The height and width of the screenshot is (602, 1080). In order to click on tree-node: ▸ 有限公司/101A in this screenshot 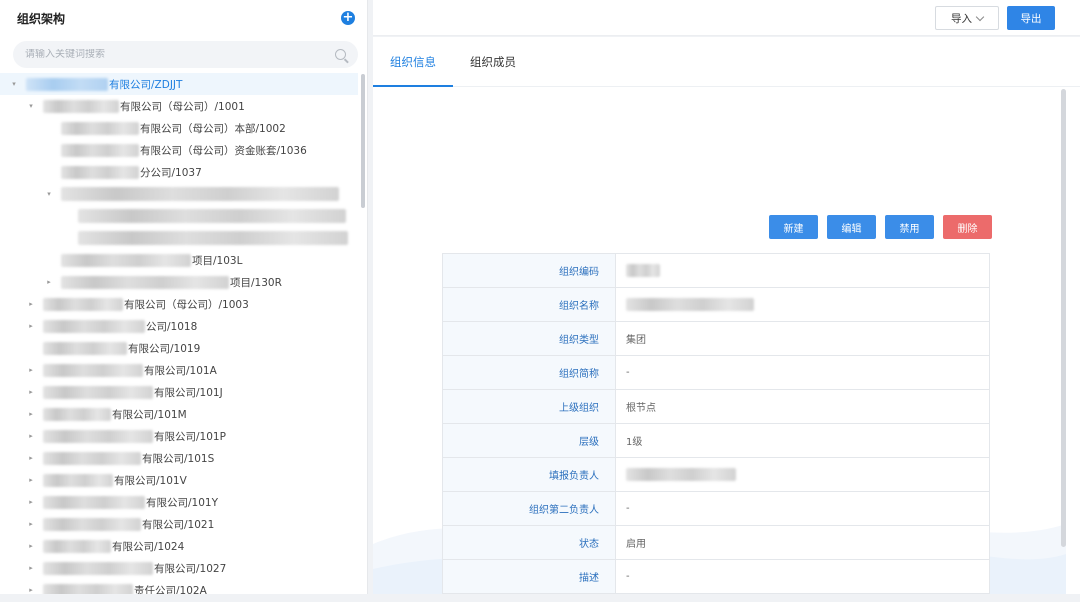, I will do `click(179, 370)`.